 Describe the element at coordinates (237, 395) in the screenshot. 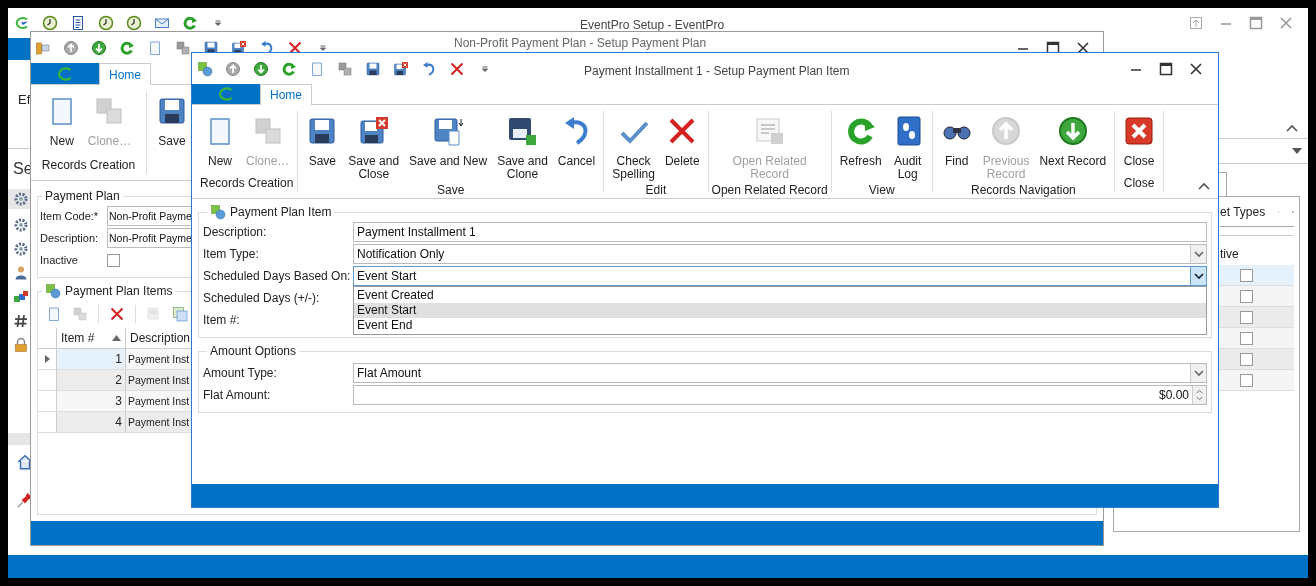

I see `field-label: Flat Amount:` at that location.